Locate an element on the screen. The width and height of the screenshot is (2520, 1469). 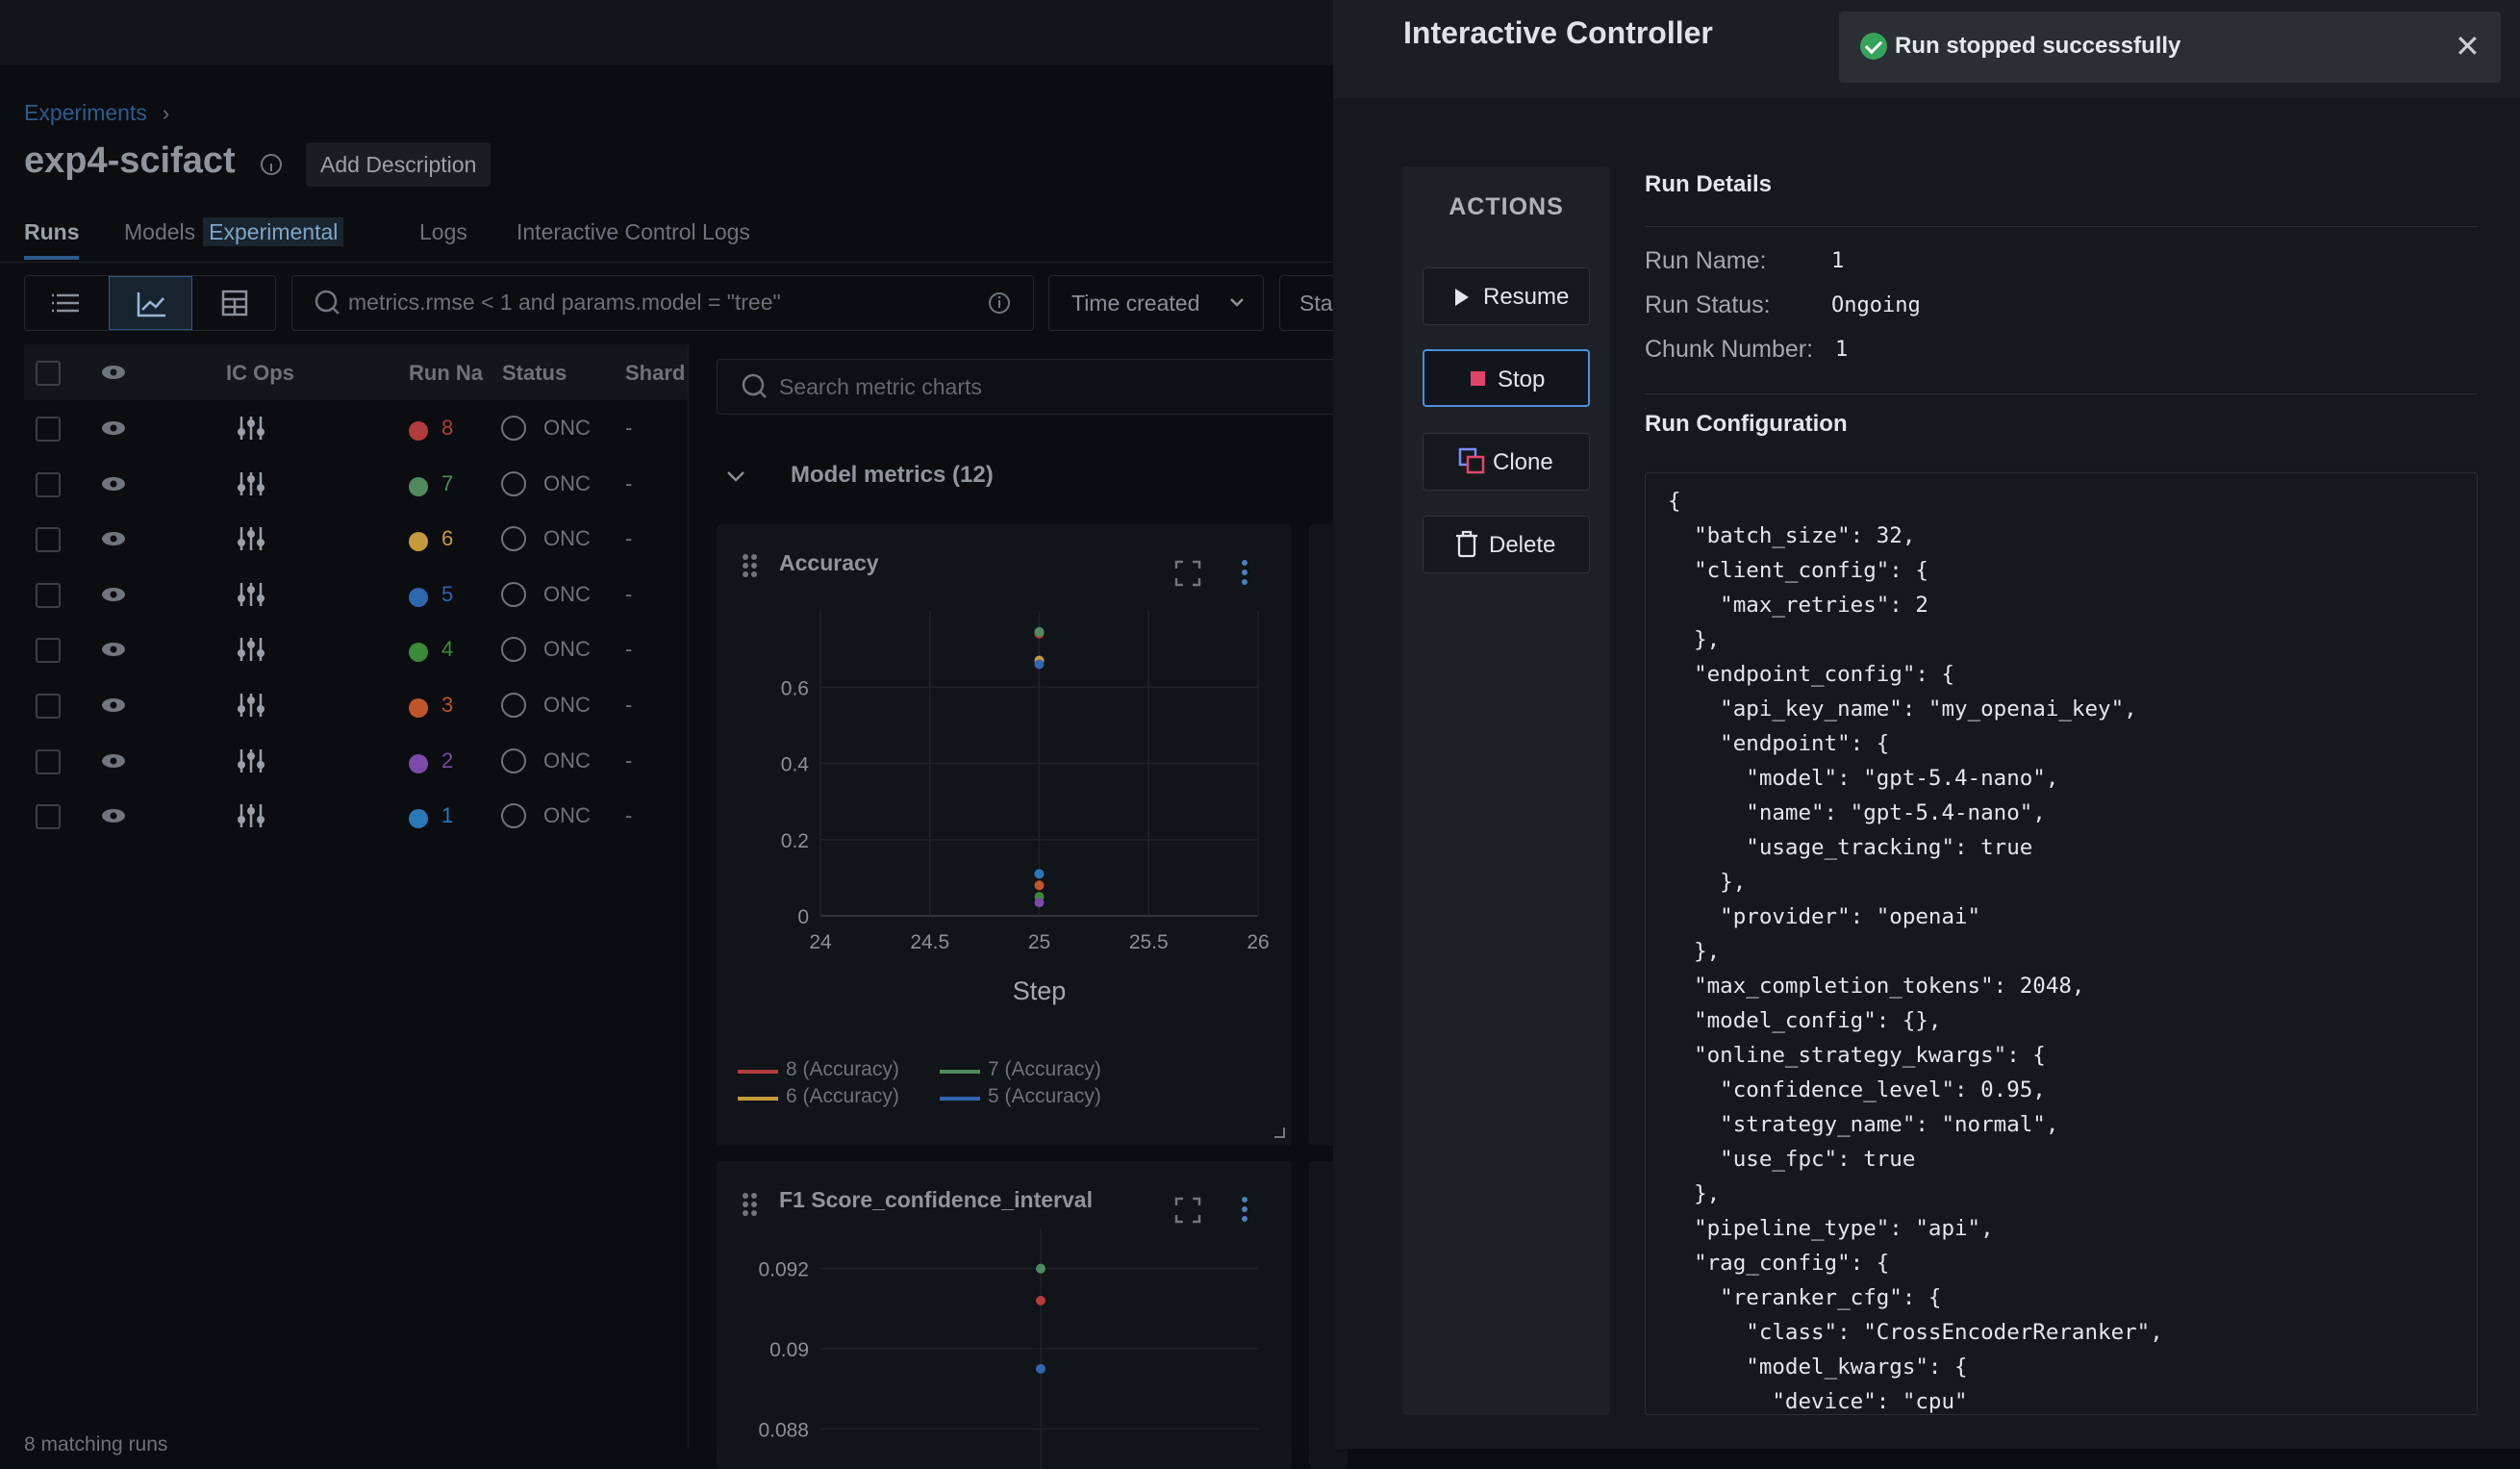
stop-button: Stop is located at coordinates (1507, 378).